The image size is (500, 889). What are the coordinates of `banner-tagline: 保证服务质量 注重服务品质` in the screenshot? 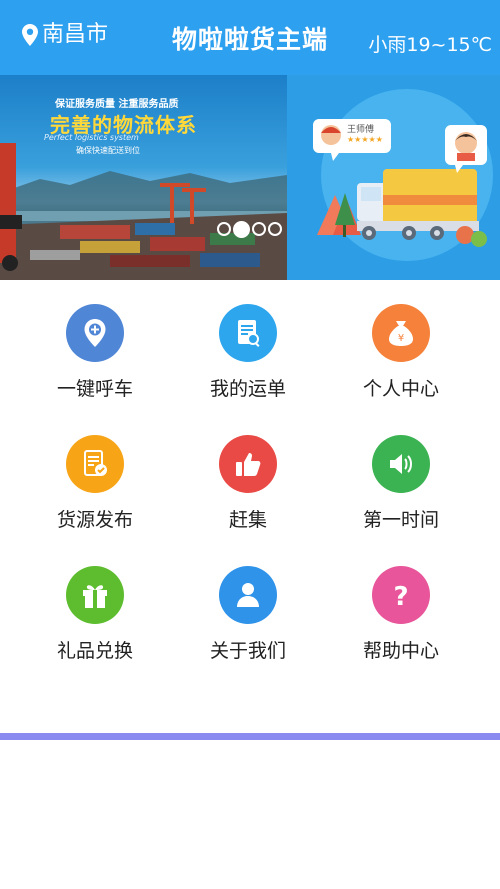 It's located at (117, 104).